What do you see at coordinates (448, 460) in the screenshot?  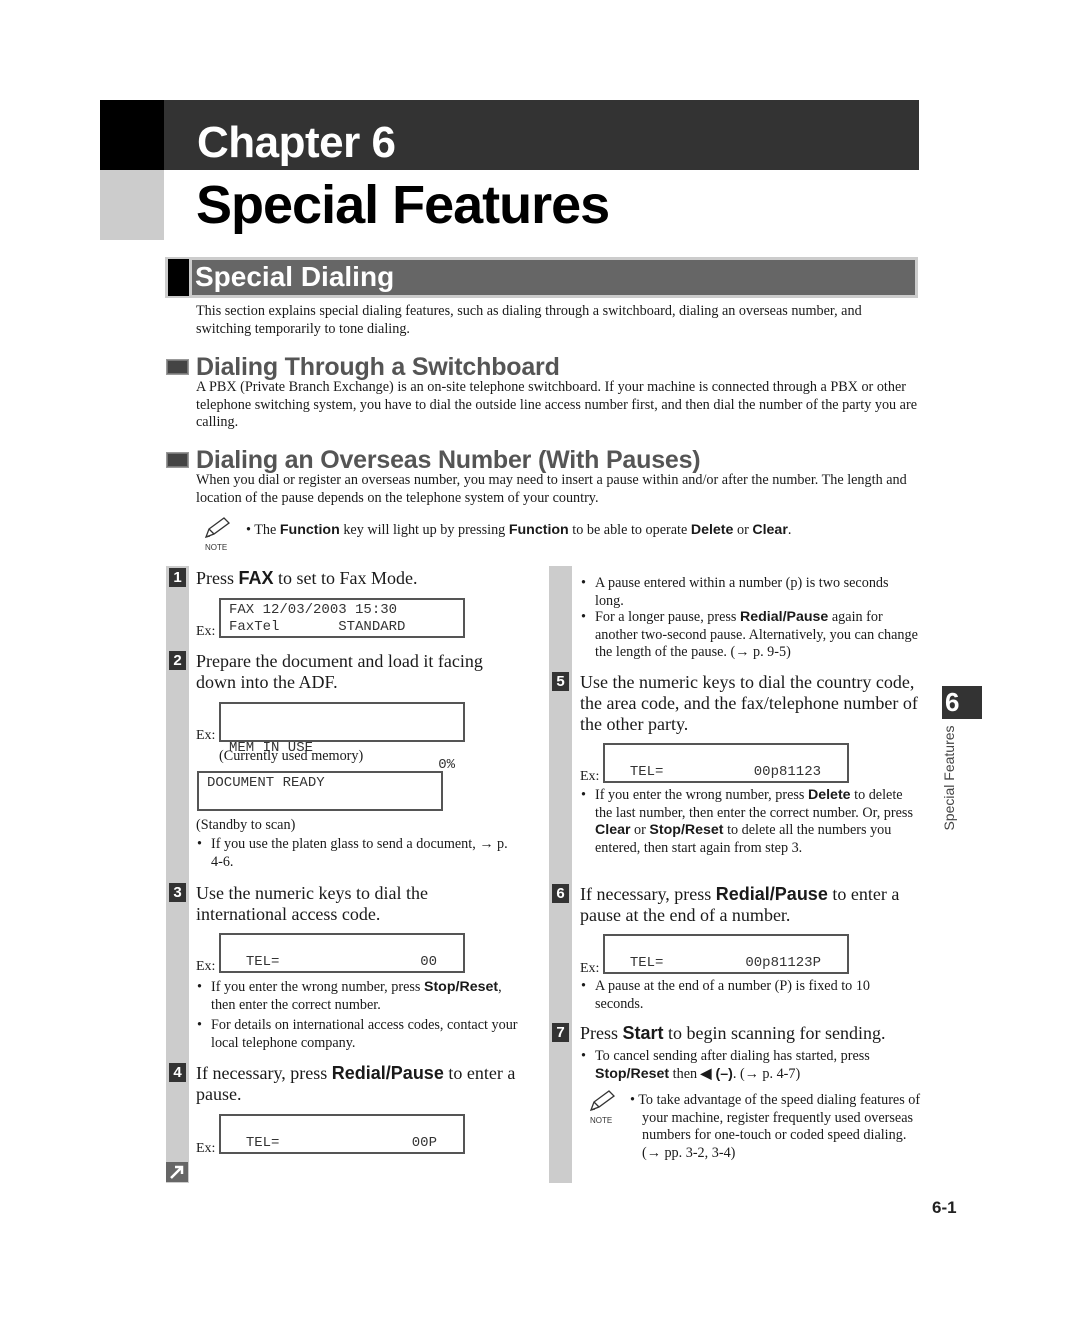 I see `subheading-overseas: Dialing an Overseas Number (With Pauses)` at bounding box center [448, 460].